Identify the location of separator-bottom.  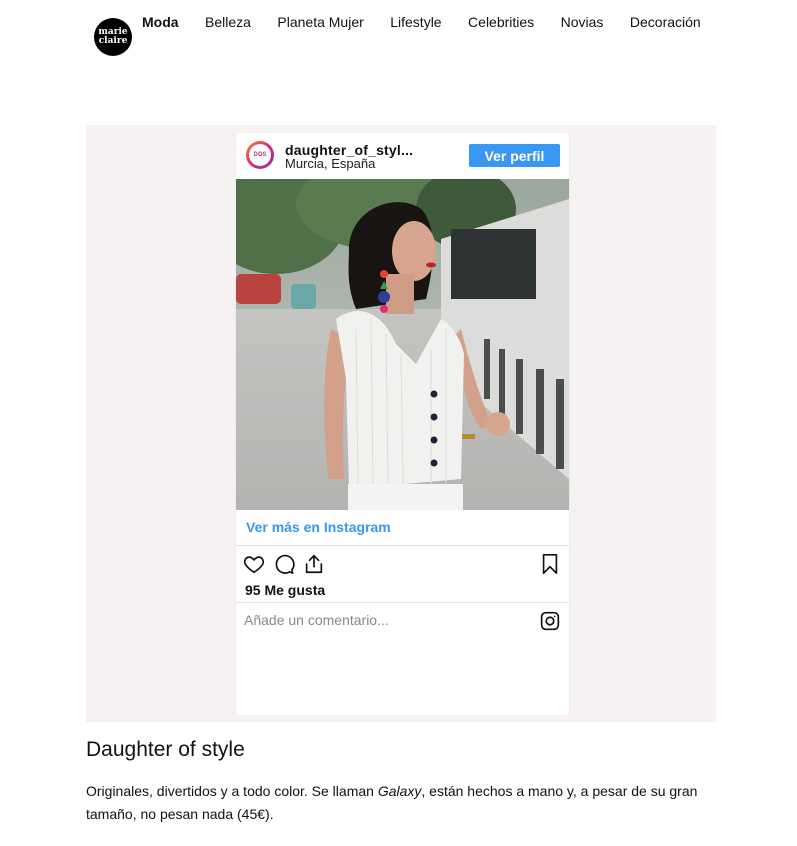
(402, 602).